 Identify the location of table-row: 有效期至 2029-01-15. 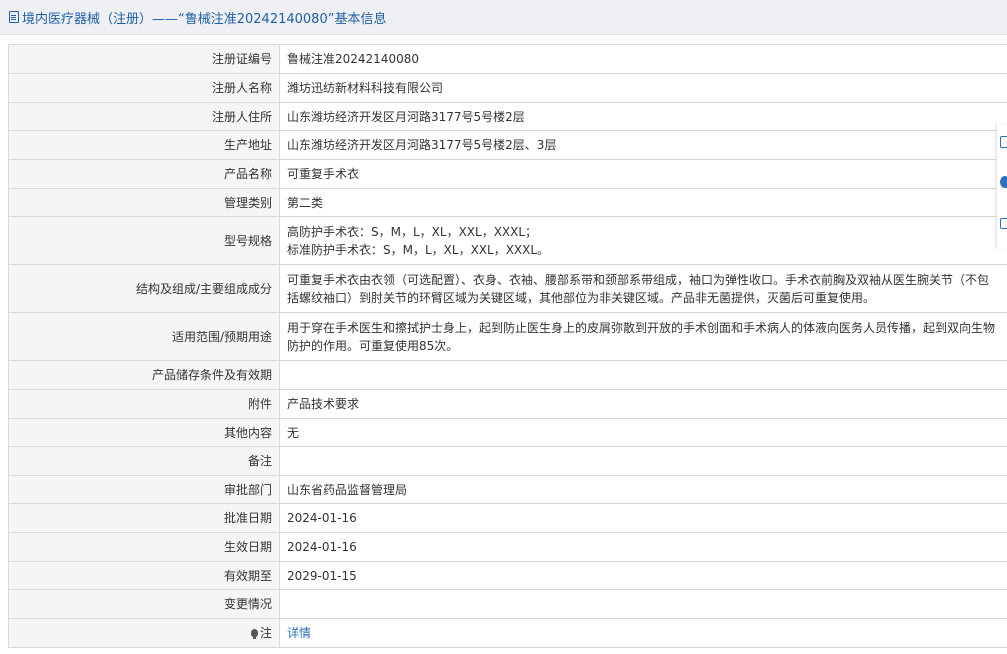
(507, 575).